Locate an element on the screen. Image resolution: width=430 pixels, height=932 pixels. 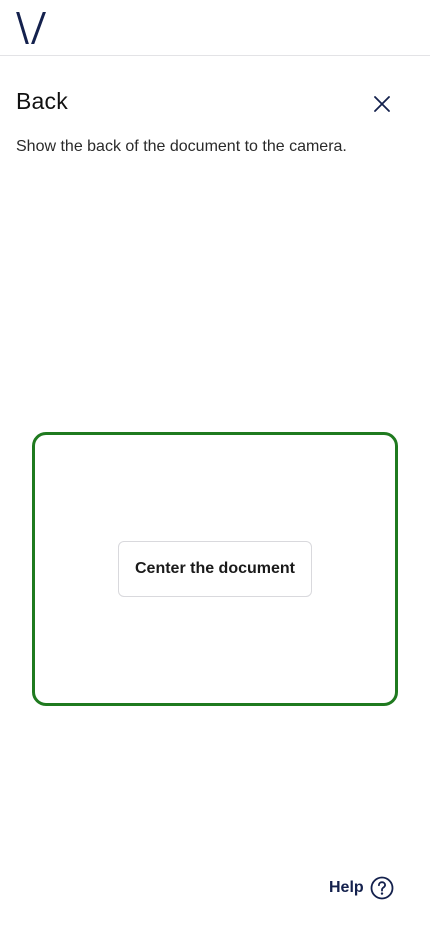
close-button is located at coordinates (382, 104).